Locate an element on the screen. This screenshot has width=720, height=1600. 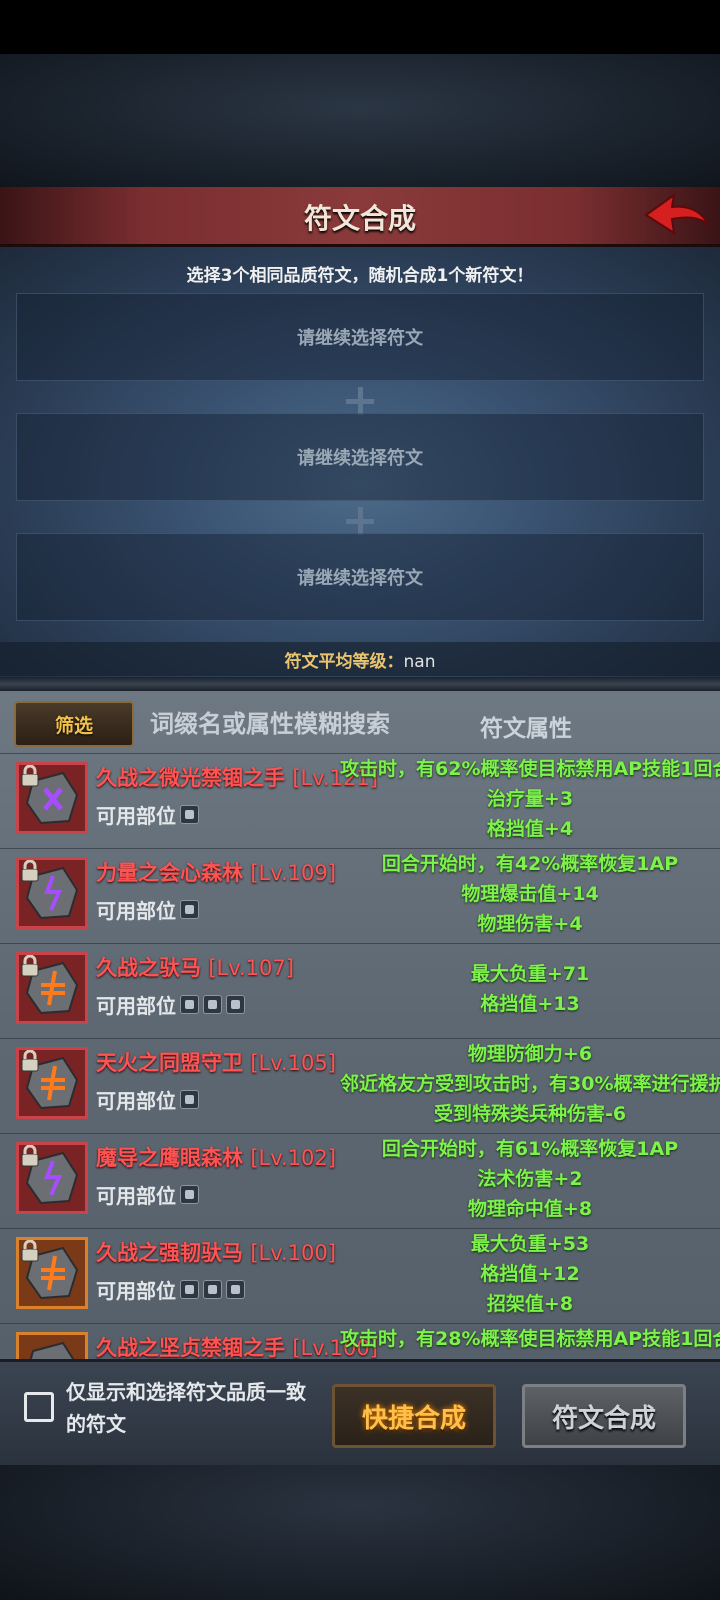
attr-column-header: 符文属性 is located at coordinates (526, 729).